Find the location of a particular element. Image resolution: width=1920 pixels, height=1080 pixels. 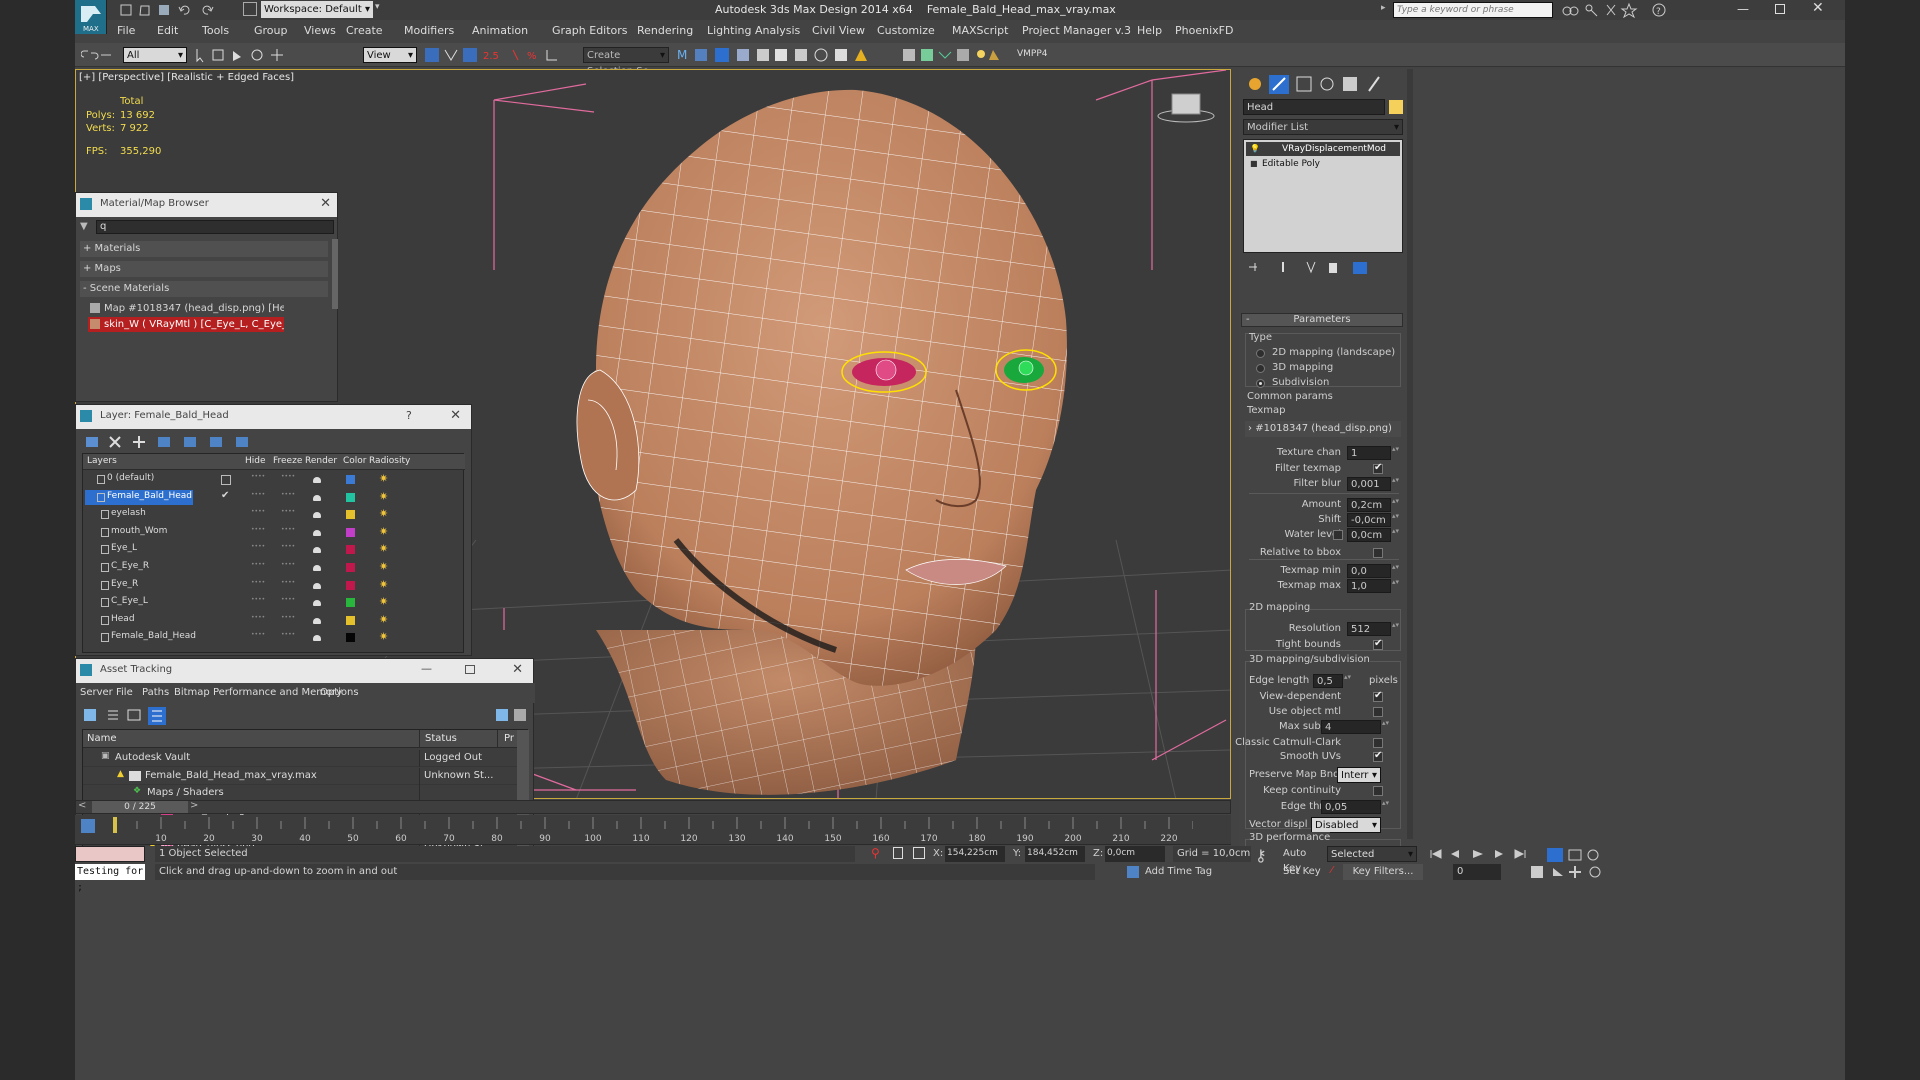

asset-tracking-toolbar is located at coordinates (308, 716).